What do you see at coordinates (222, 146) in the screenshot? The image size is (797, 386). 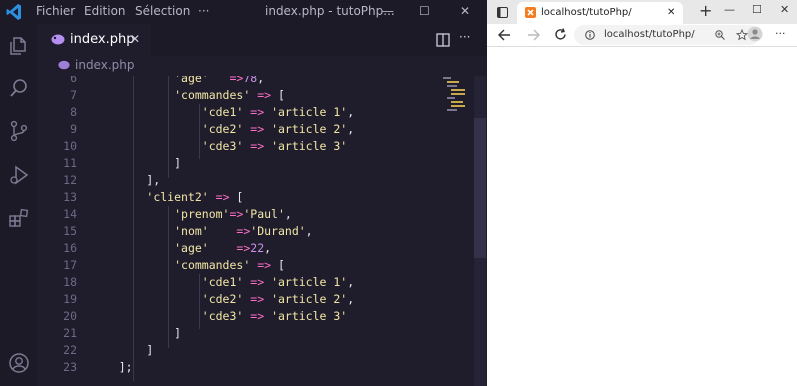 I see `code-token: 'cde3'` at bounding box center [222, 146].